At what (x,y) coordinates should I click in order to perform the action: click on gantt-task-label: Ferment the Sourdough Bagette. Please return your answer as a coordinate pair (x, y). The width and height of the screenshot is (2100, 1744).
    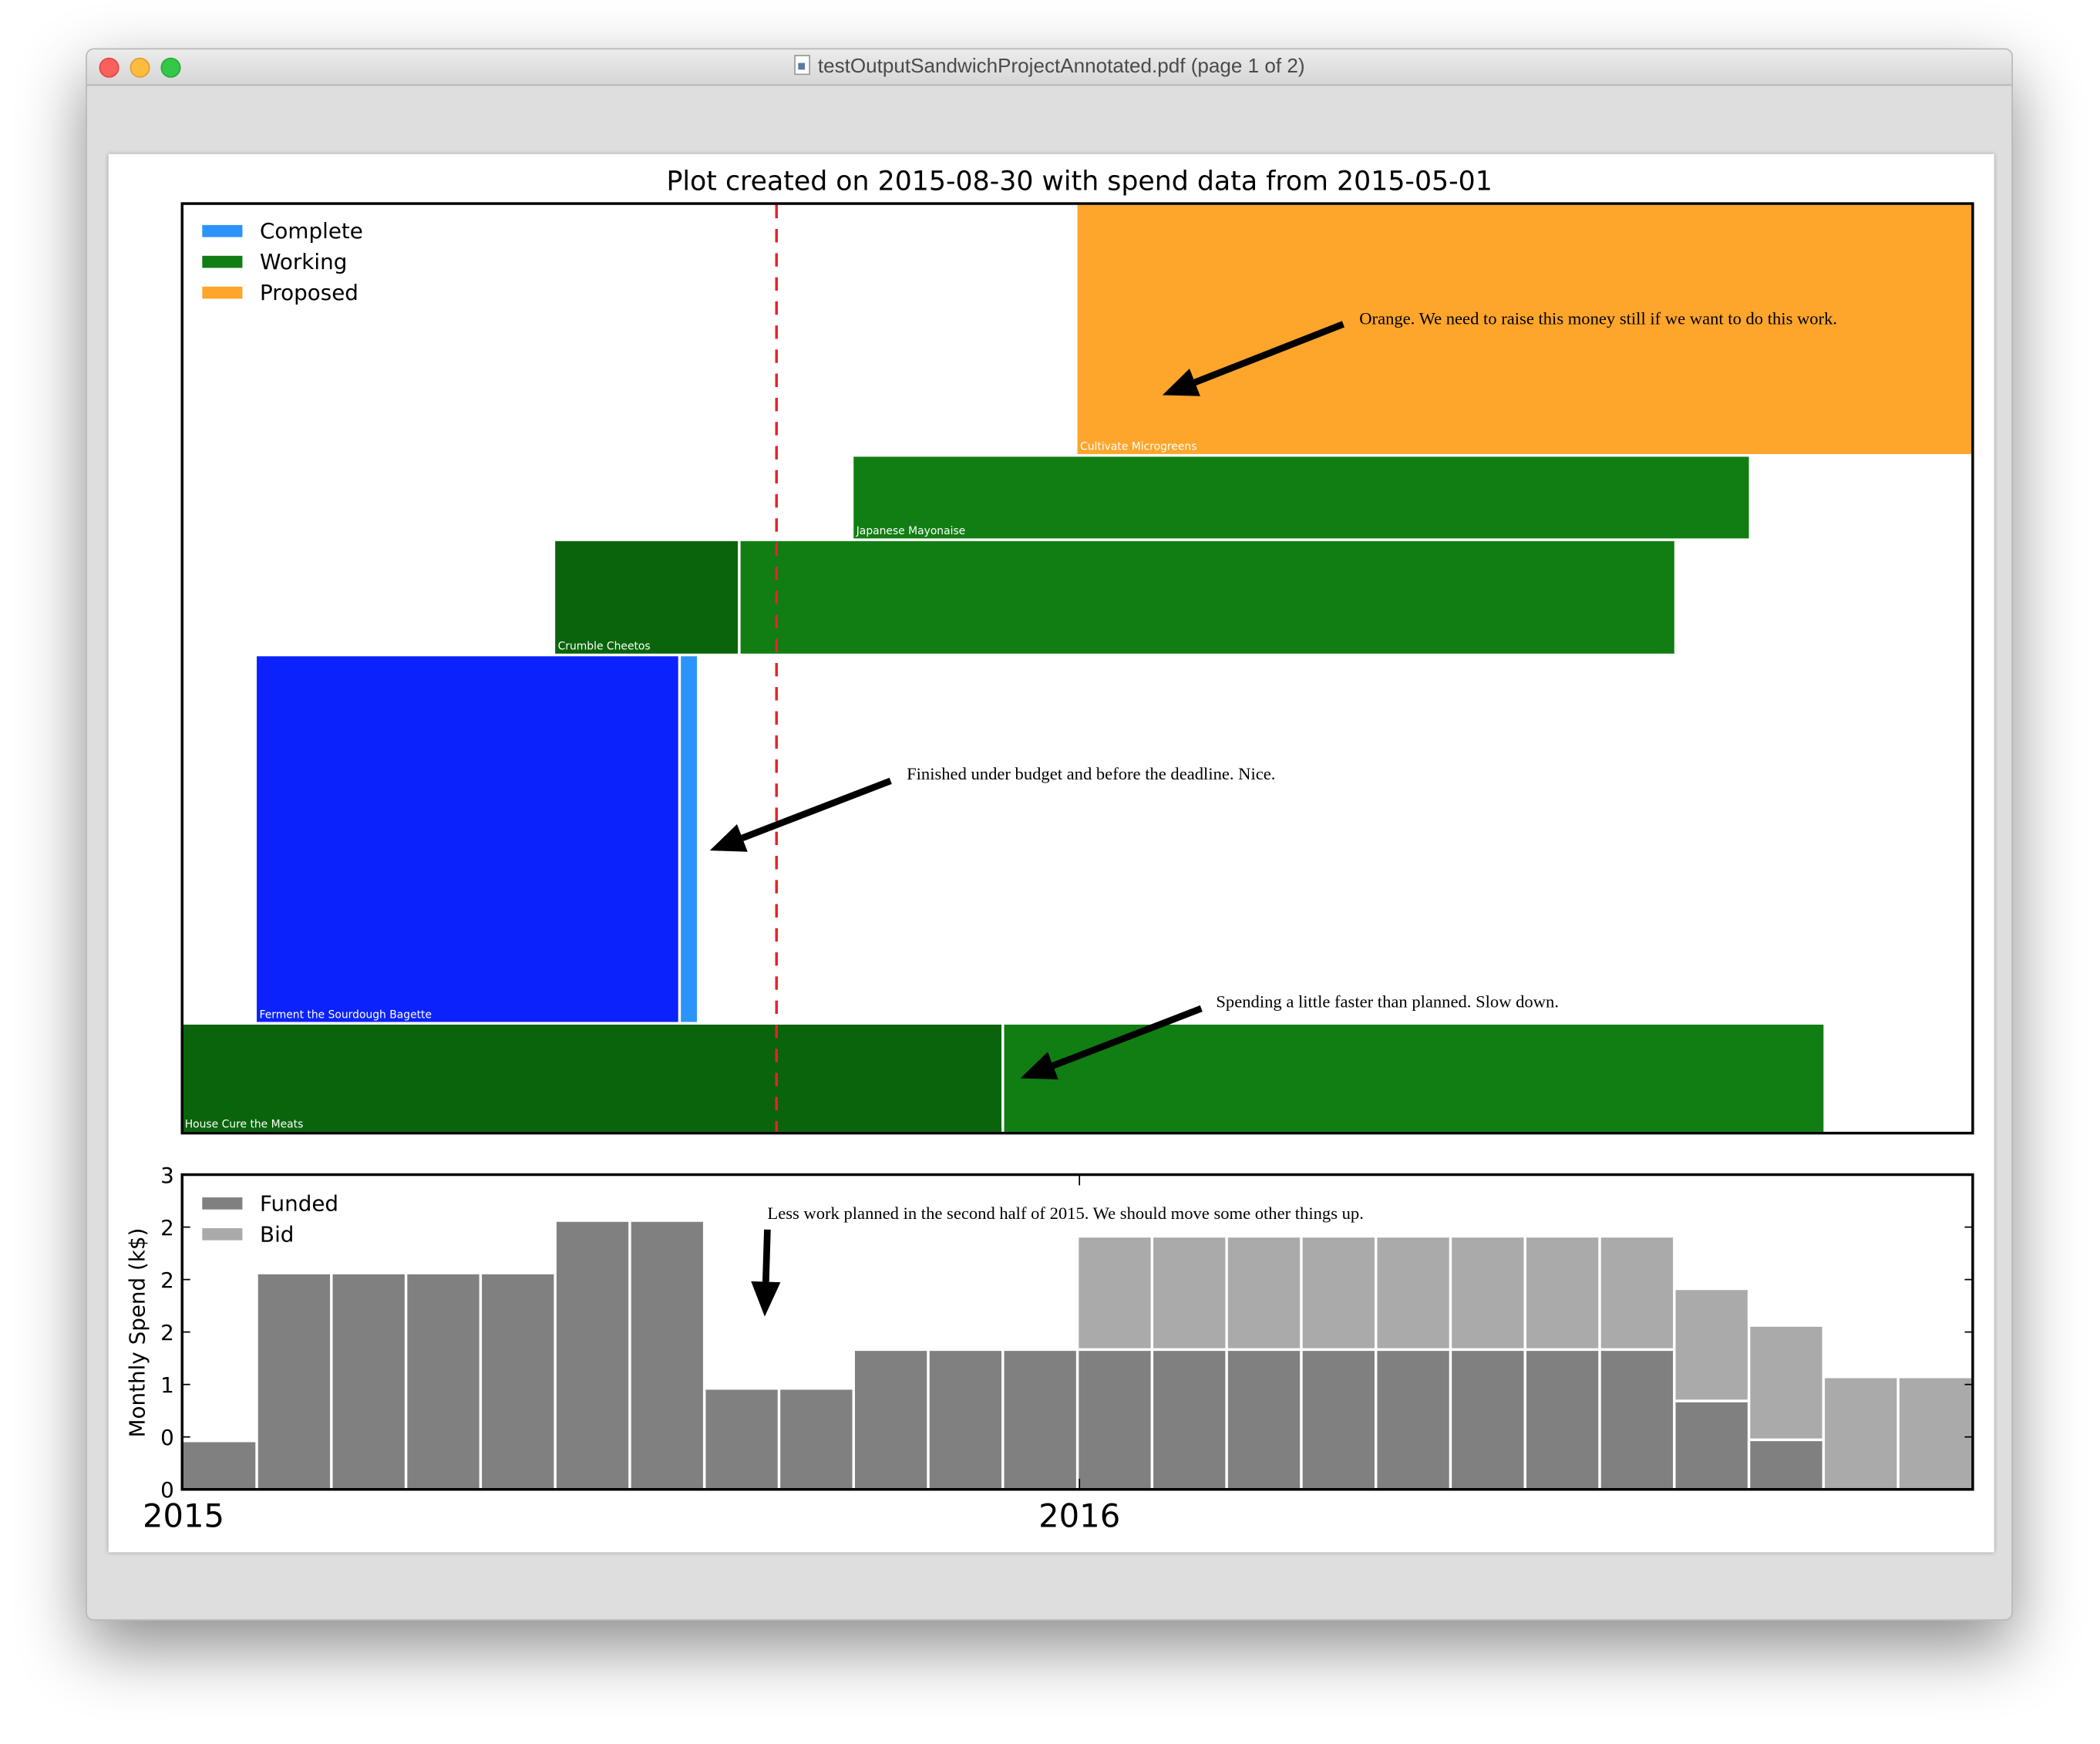
    Looking at the image, I should click on (346, 1014).